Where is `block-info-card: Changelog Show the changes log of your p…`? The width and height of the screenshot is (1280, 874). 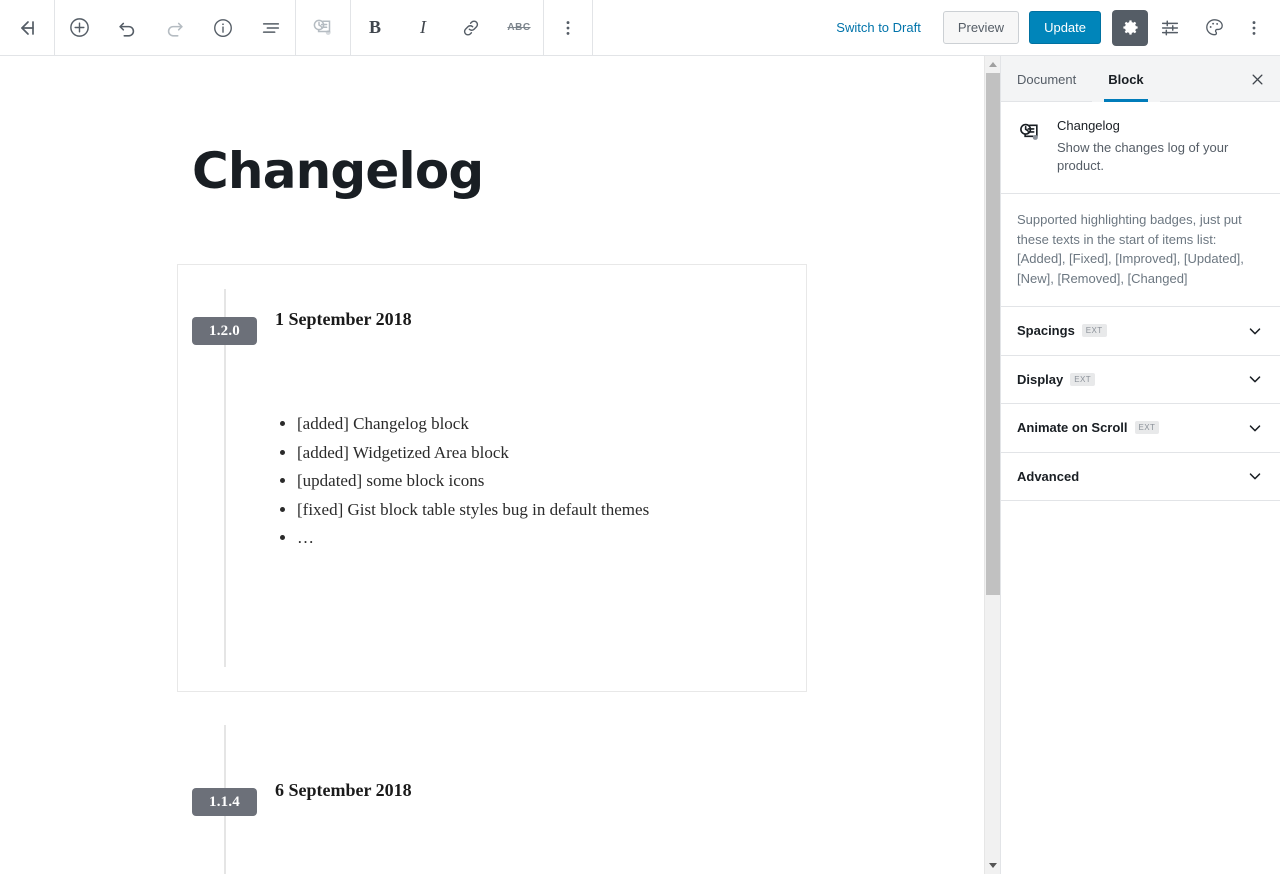 block-info-card: Changelog Show the changes log of your p… is located at coordinates (1140, 148).